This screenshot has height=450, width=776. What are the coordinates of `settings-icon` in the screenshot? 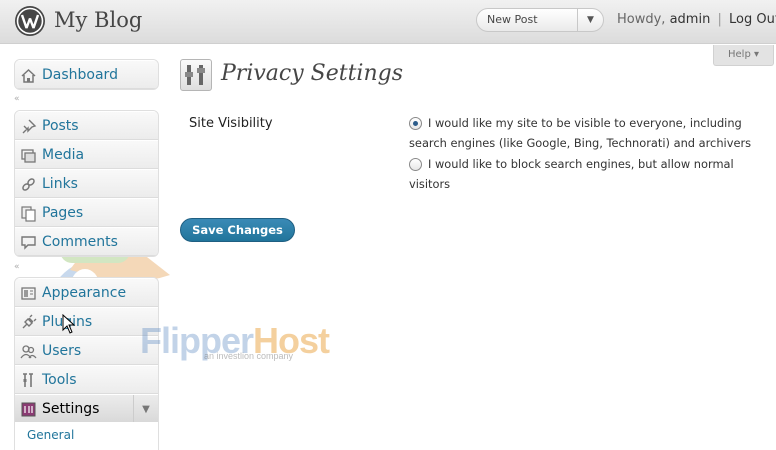 It's located at (28, 409).